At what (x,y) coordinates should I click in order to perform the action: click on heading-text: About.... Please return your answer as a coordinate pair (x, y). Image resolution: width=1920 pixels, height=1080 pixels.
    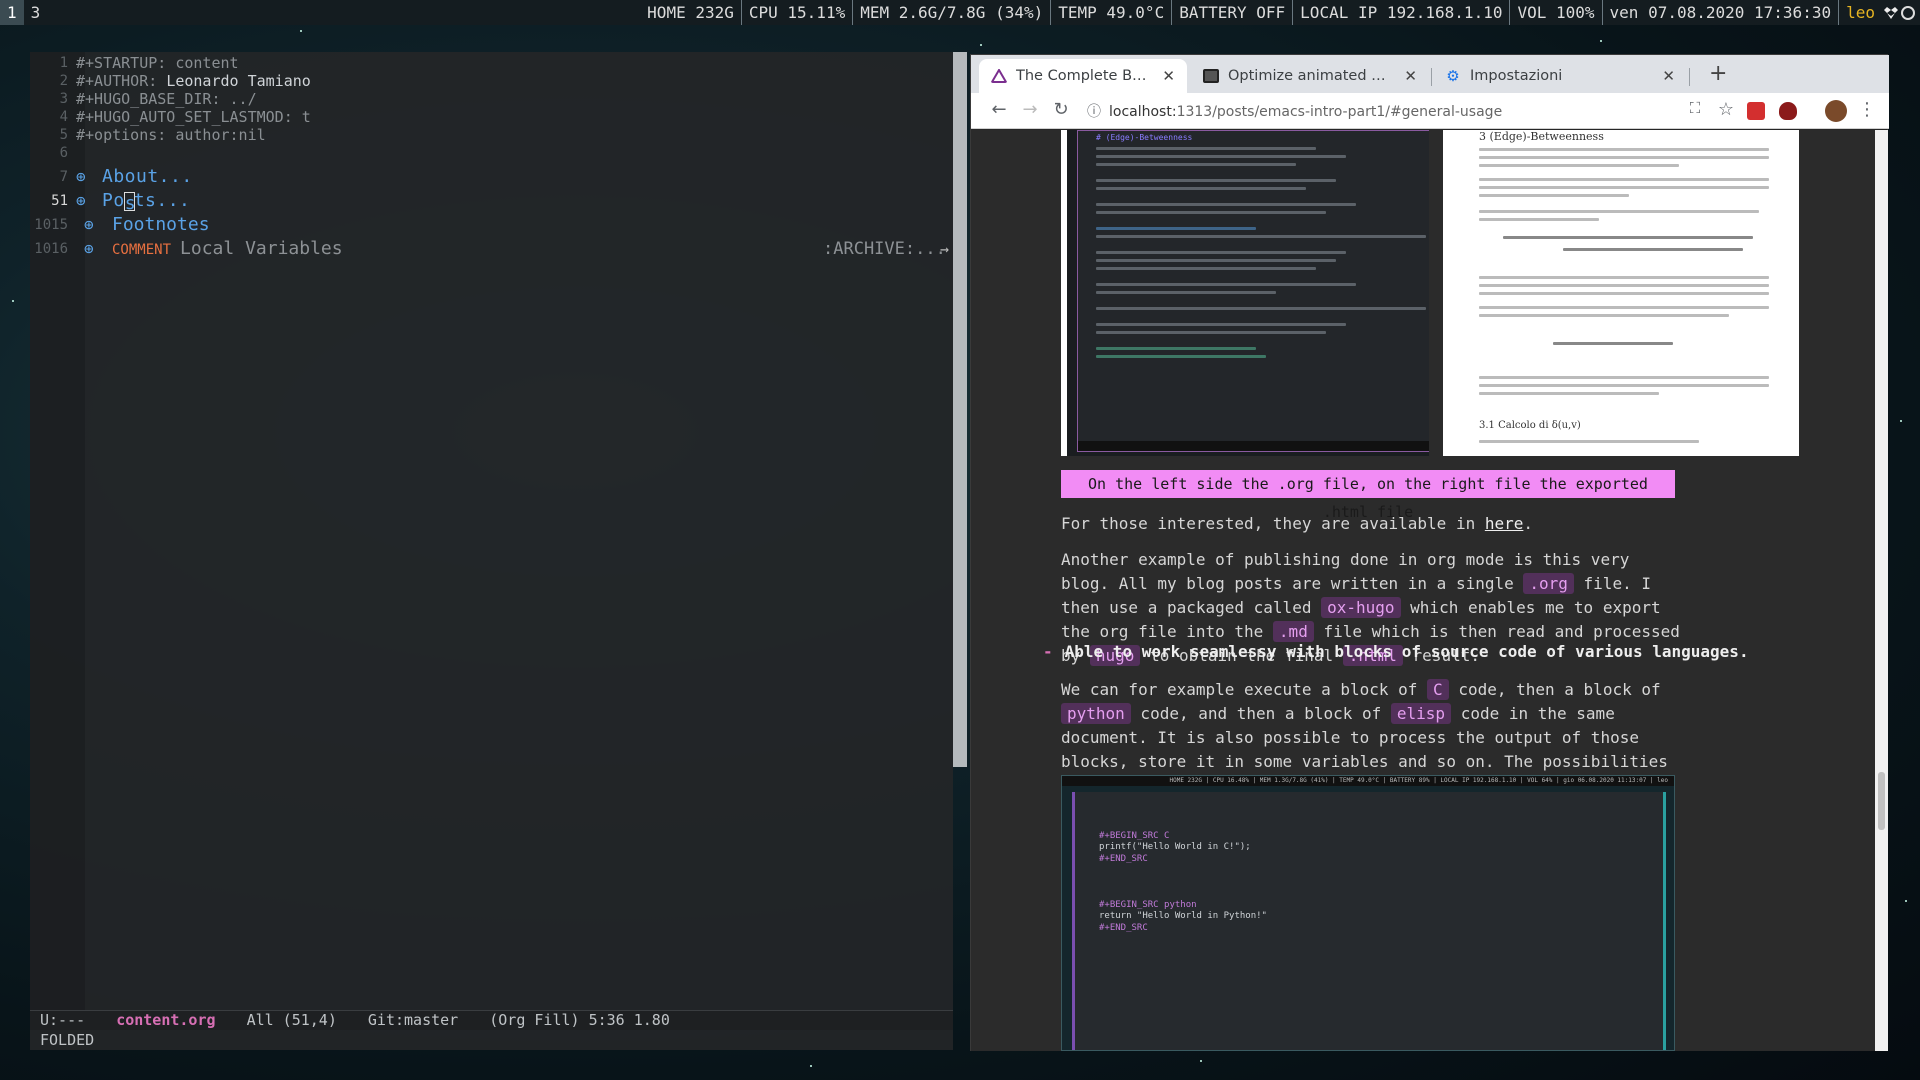
    Looking at the image, I should click on (147, 176).